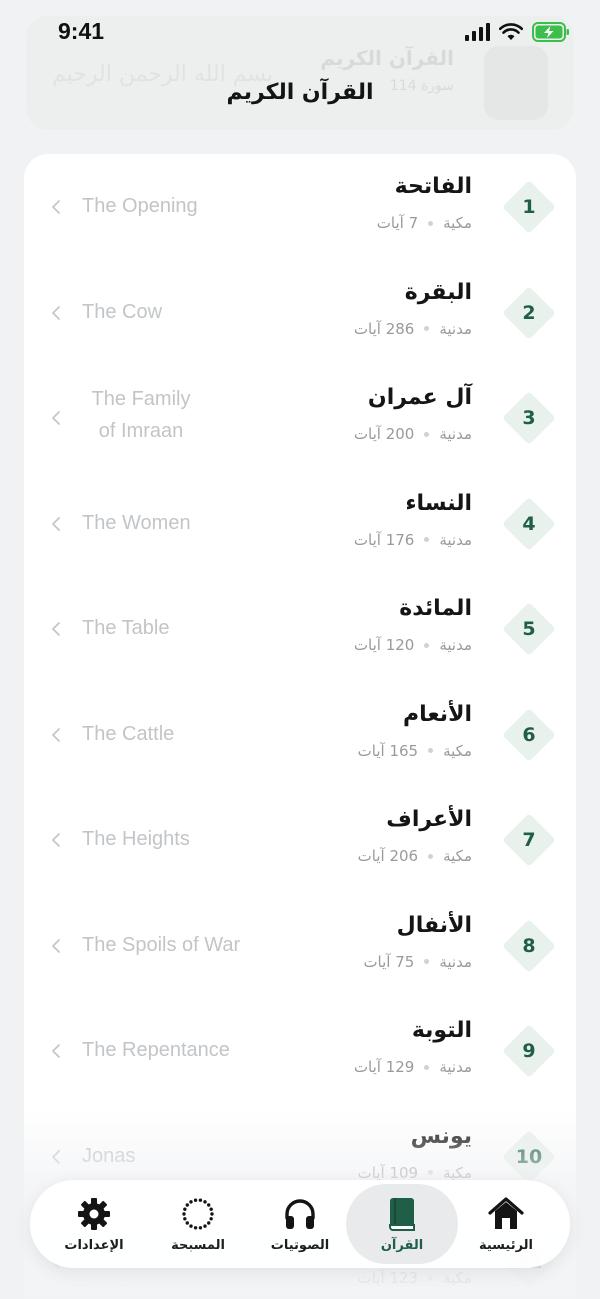 The image size is (600, 1299). What do you see at coordinates (438, 292) in the screenshot?
I see `surah-name-arabic: البقرة` at bounding box center [438, 292].